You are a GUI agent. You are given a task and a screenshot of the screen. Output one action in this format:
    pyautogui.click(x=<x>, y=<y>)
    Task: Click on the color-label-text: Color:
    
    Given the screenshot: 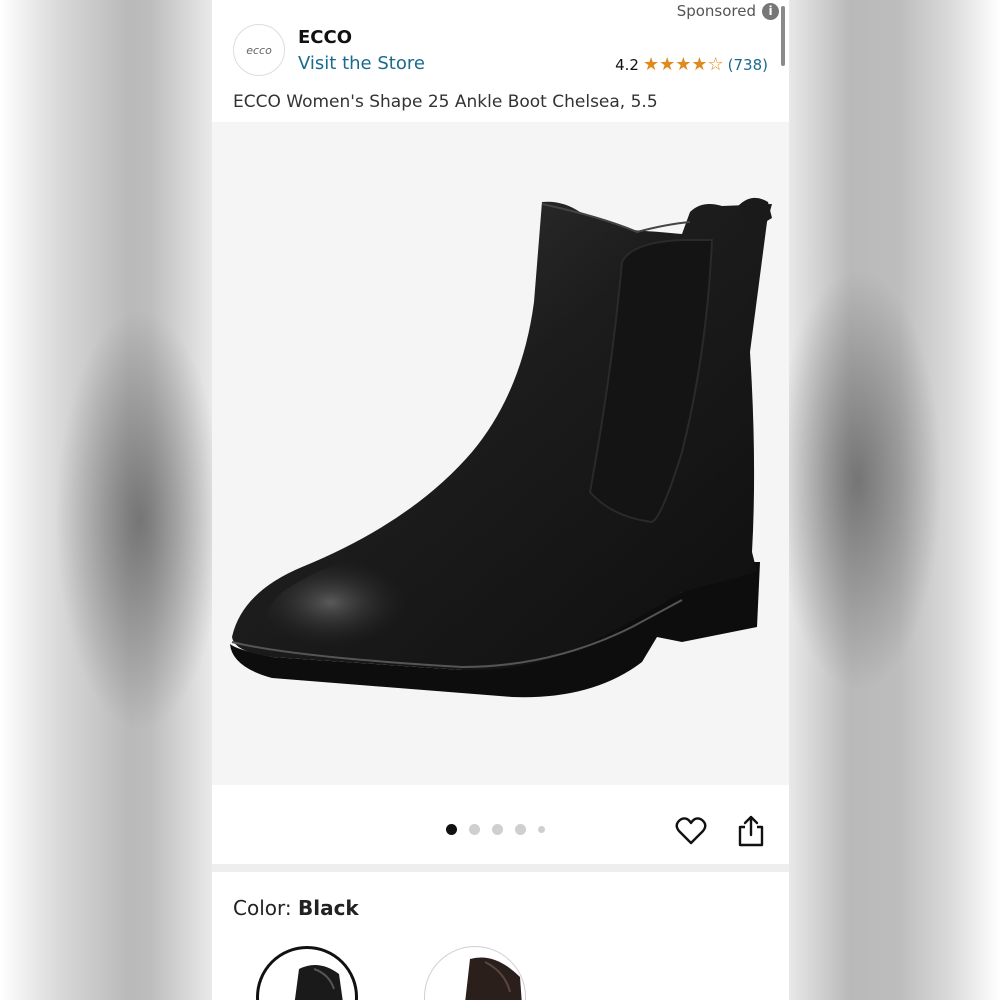 What is the action you would take?
    pyautogui.click(x=265, y=908)
    